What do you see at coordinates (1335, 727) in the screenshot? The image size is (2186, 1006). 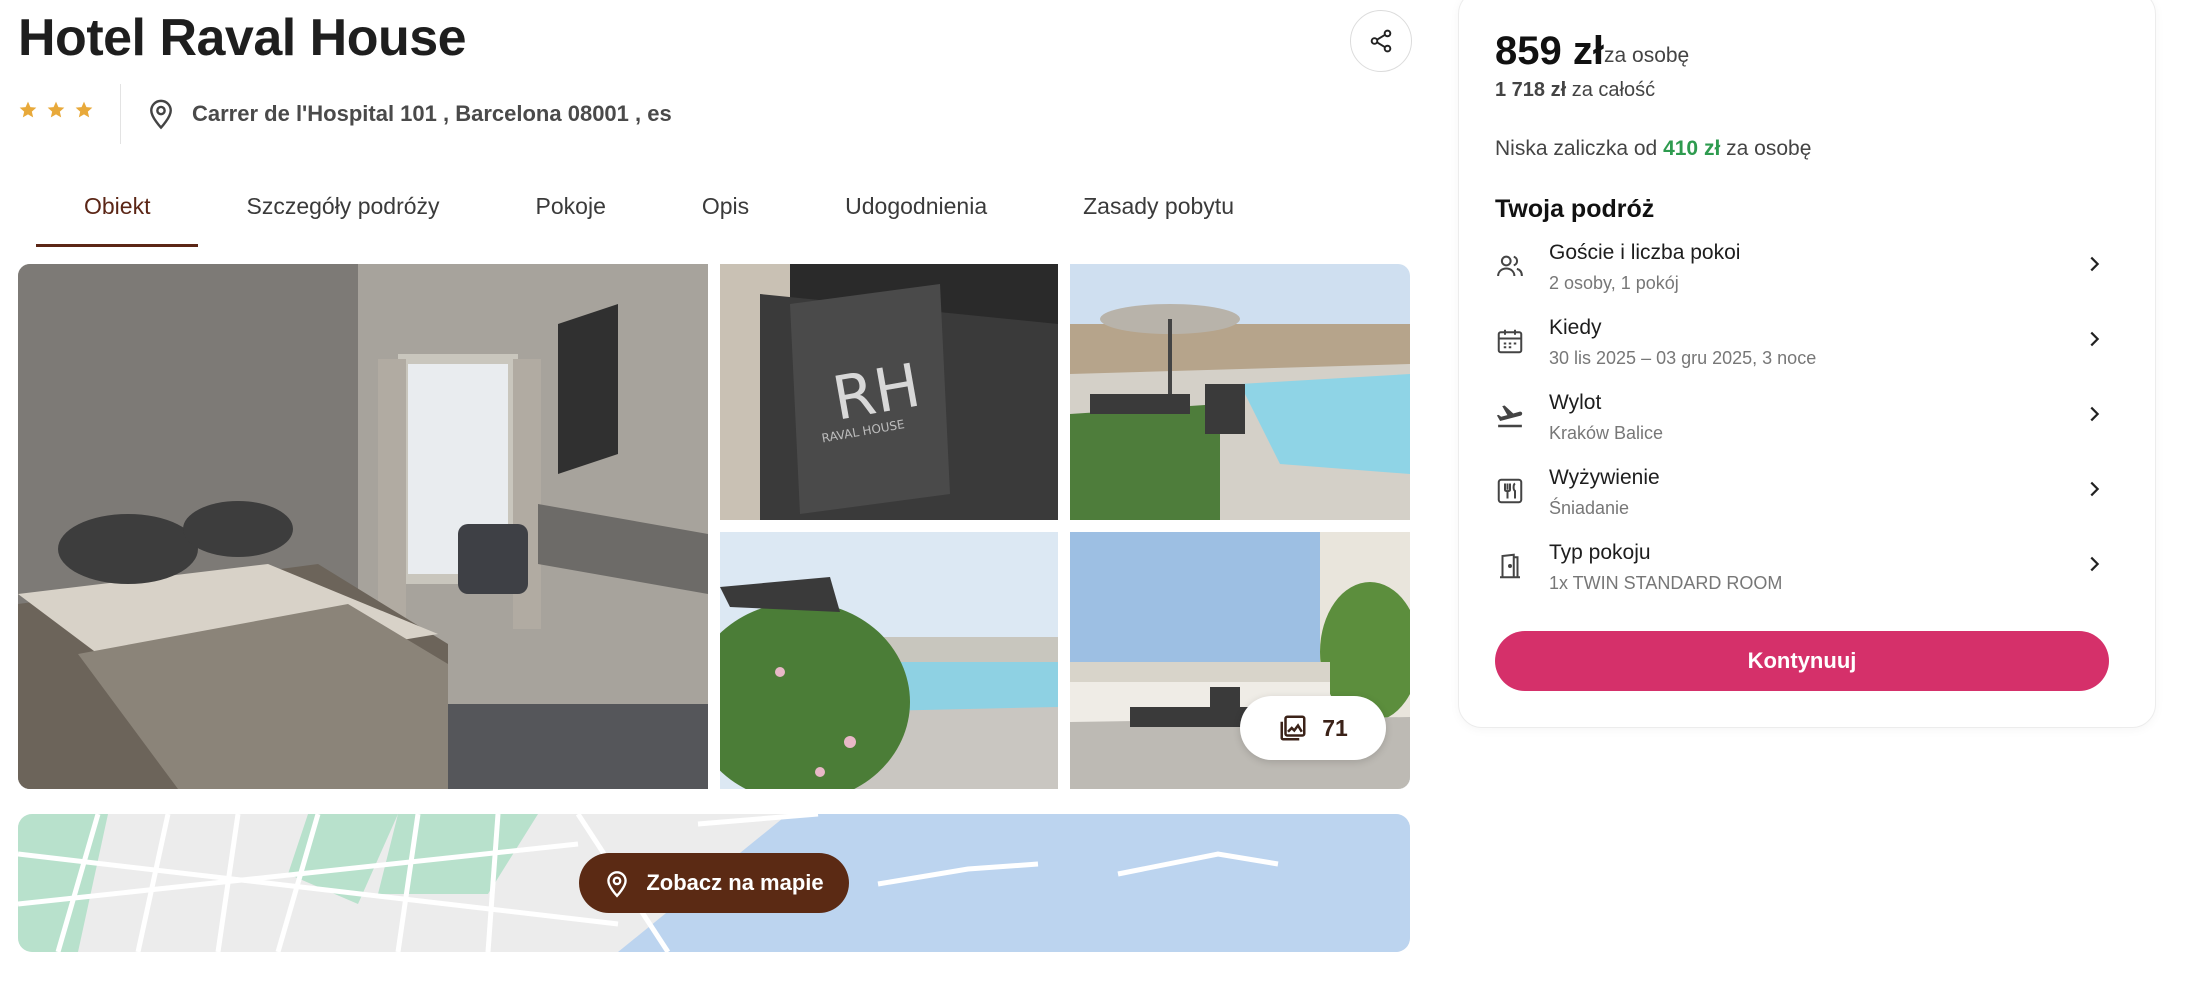 I see `photo-count: 71` at bounding box center [1335, 727].